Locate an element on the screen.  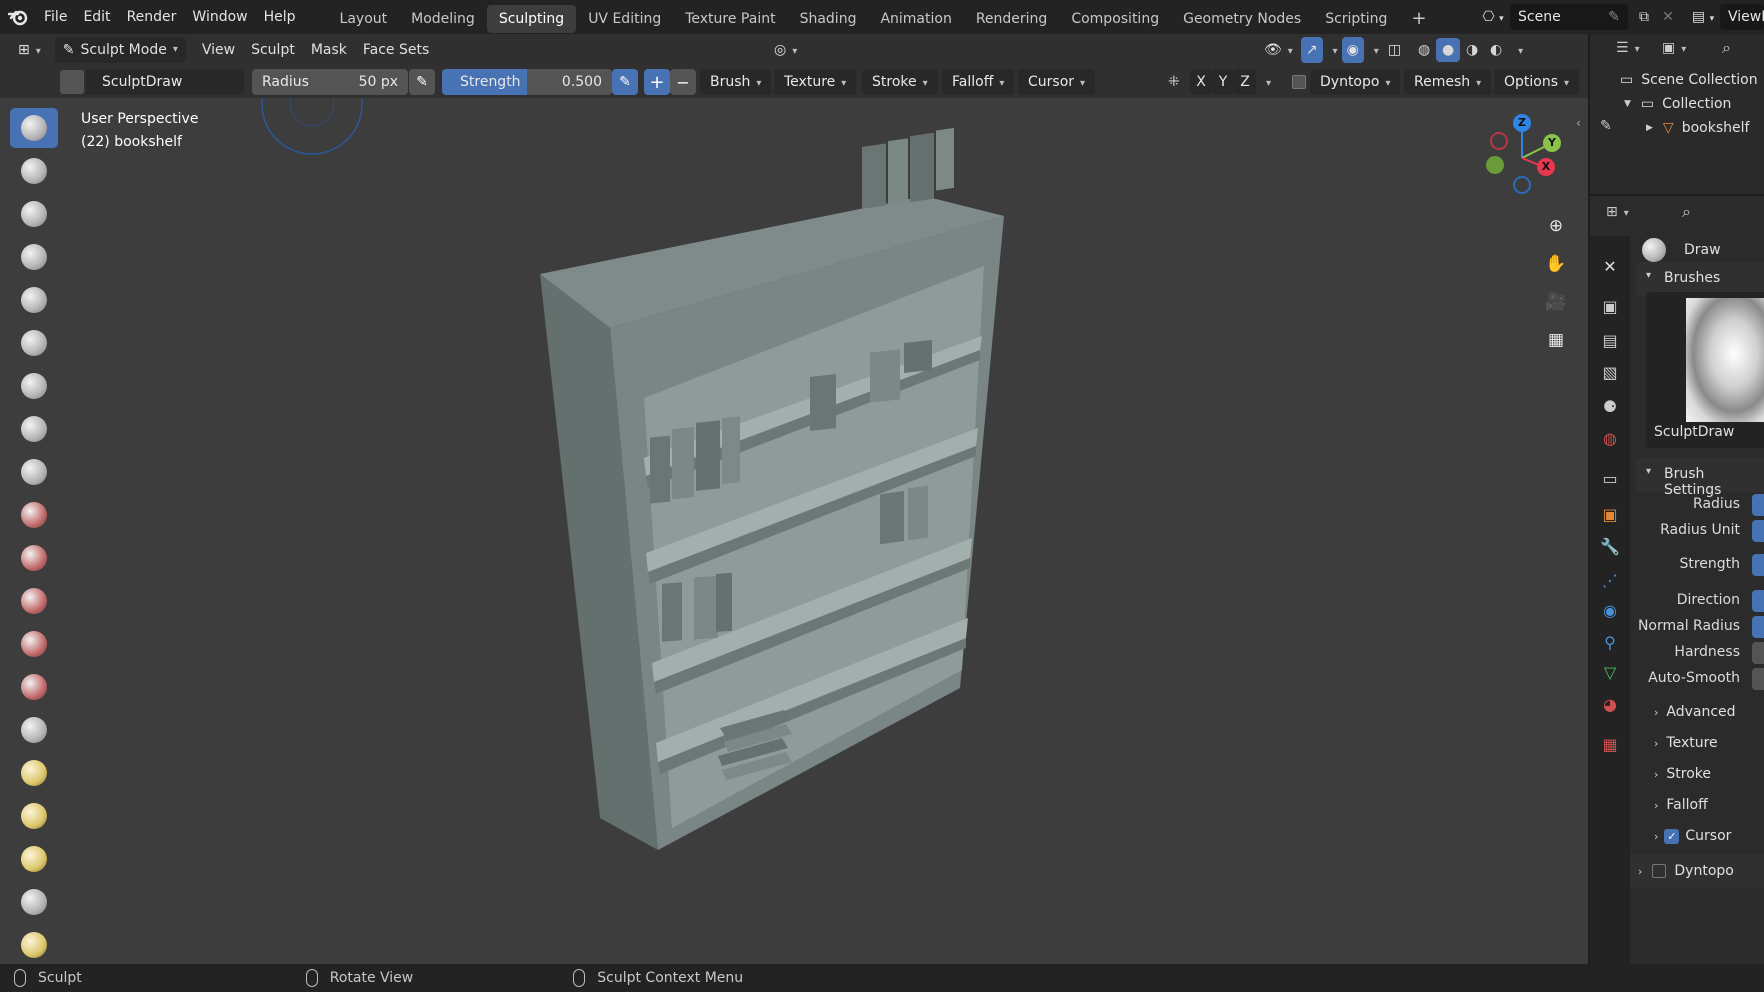
tab-sculpting: Sculpting is located at coordinates (531, 19).